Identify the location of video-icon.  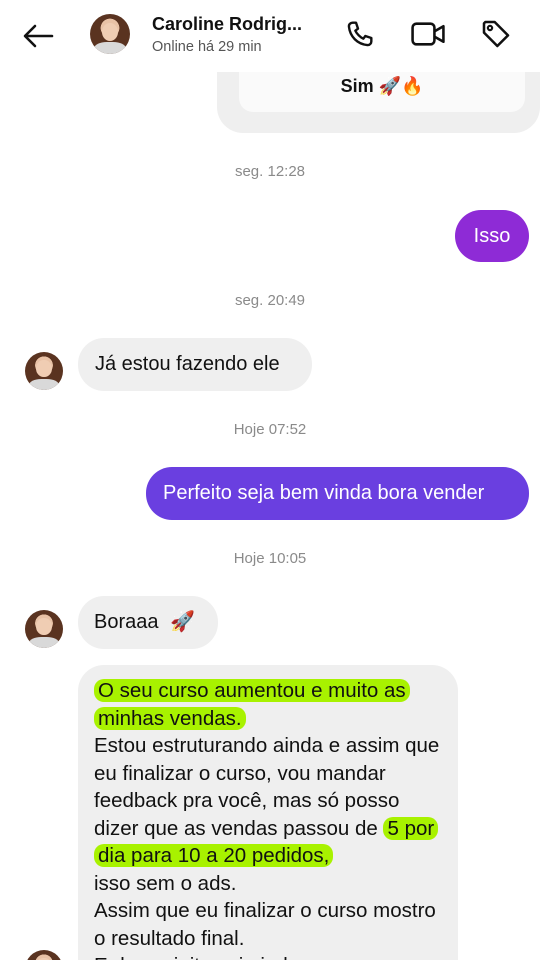
(428, 34).